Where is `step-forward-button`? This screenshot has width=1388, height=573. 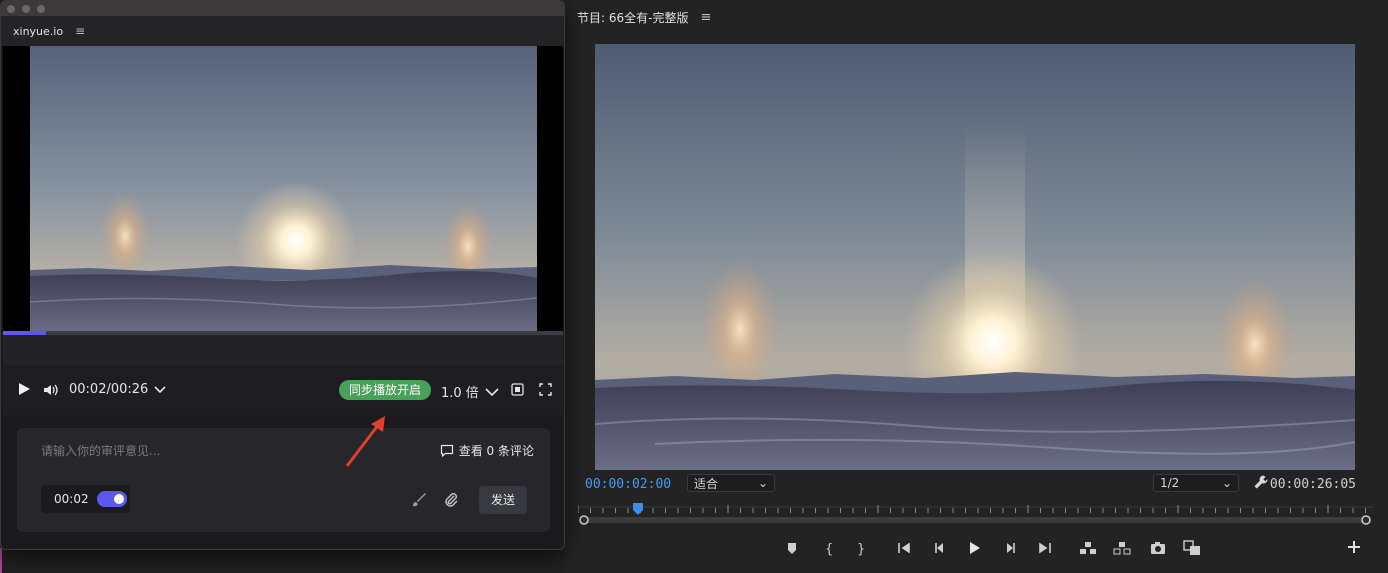 step-forward-button is located at coordinates (1010, 548).